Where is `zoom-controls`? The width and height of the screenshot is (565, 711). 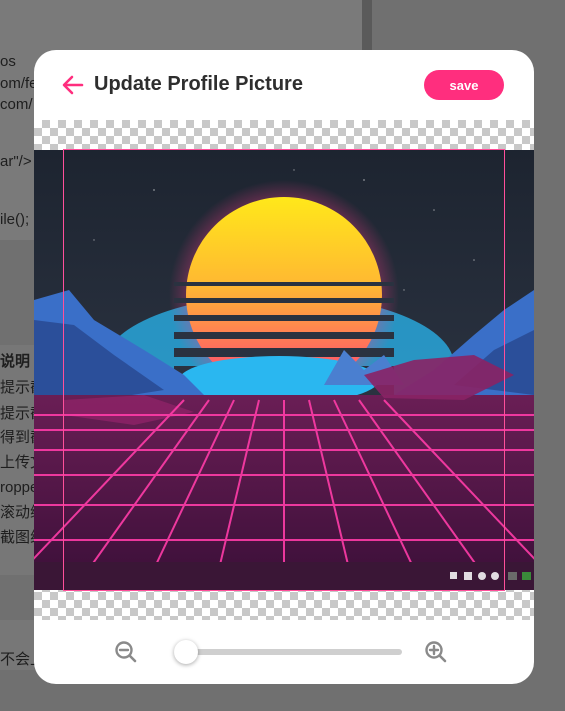
zoom-controls is located at coordinates (284, 652).